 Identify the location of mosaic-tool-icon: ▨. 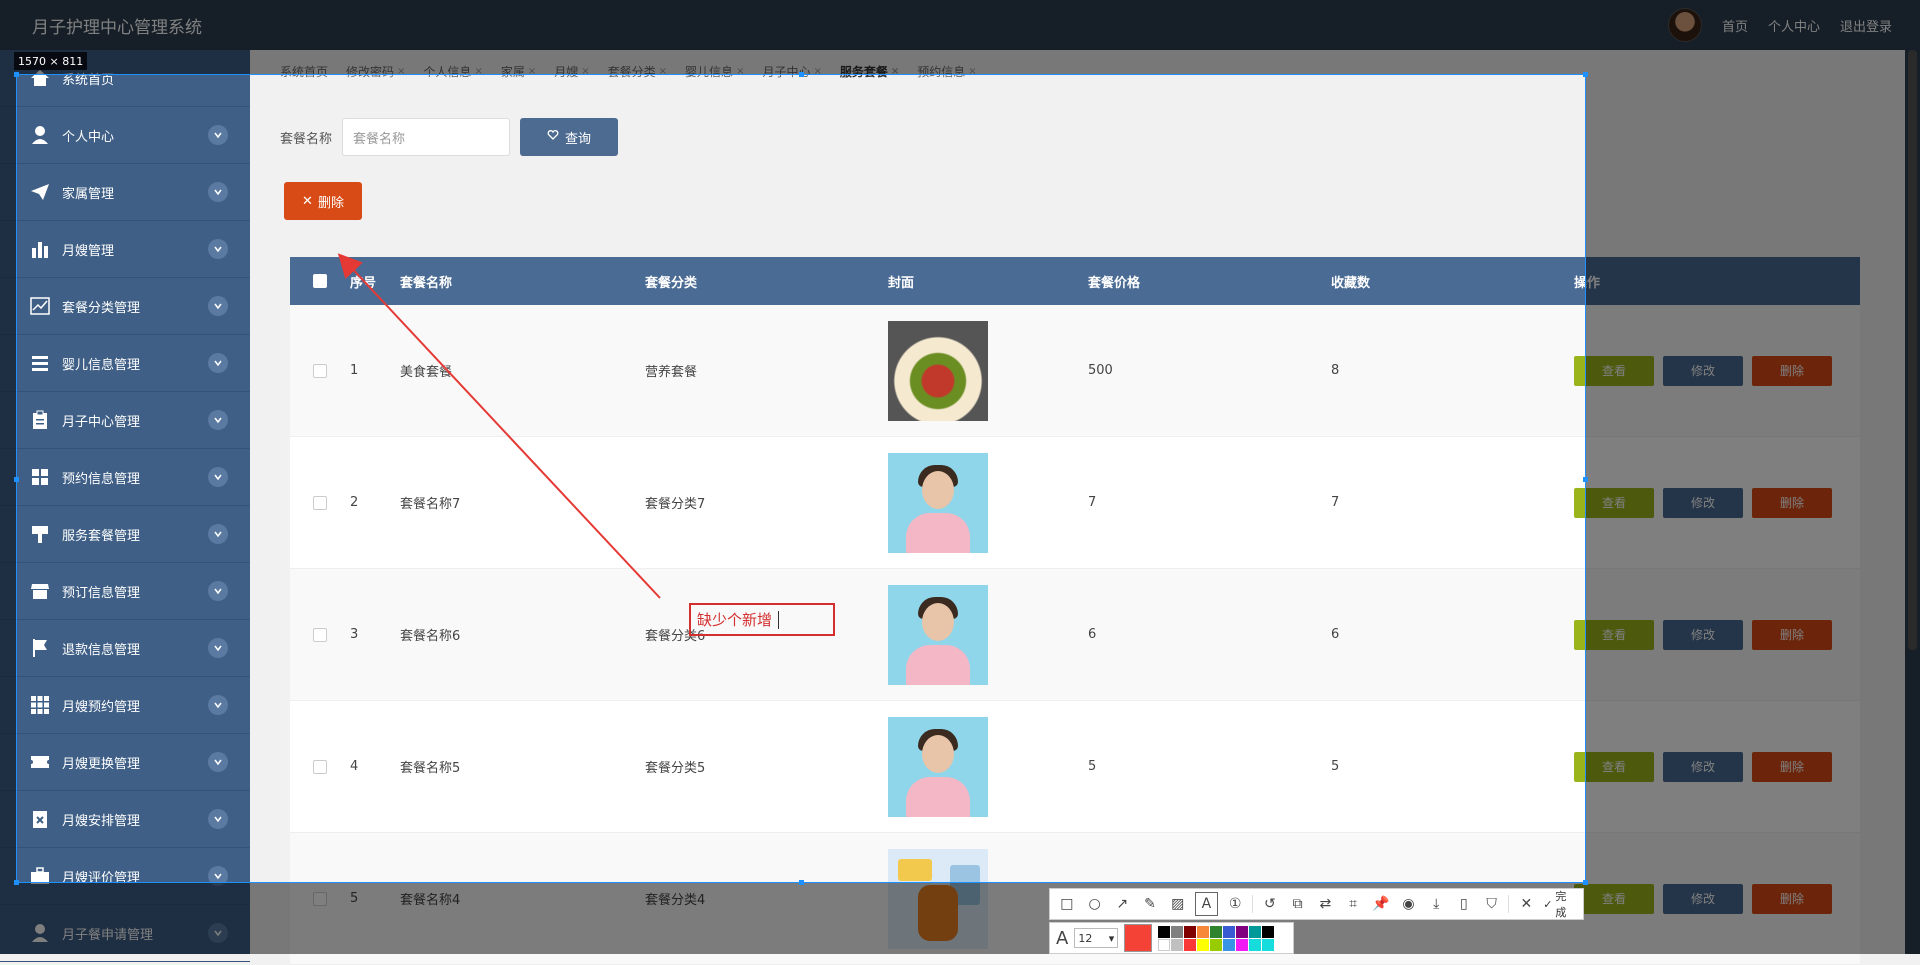
(1178, 904).